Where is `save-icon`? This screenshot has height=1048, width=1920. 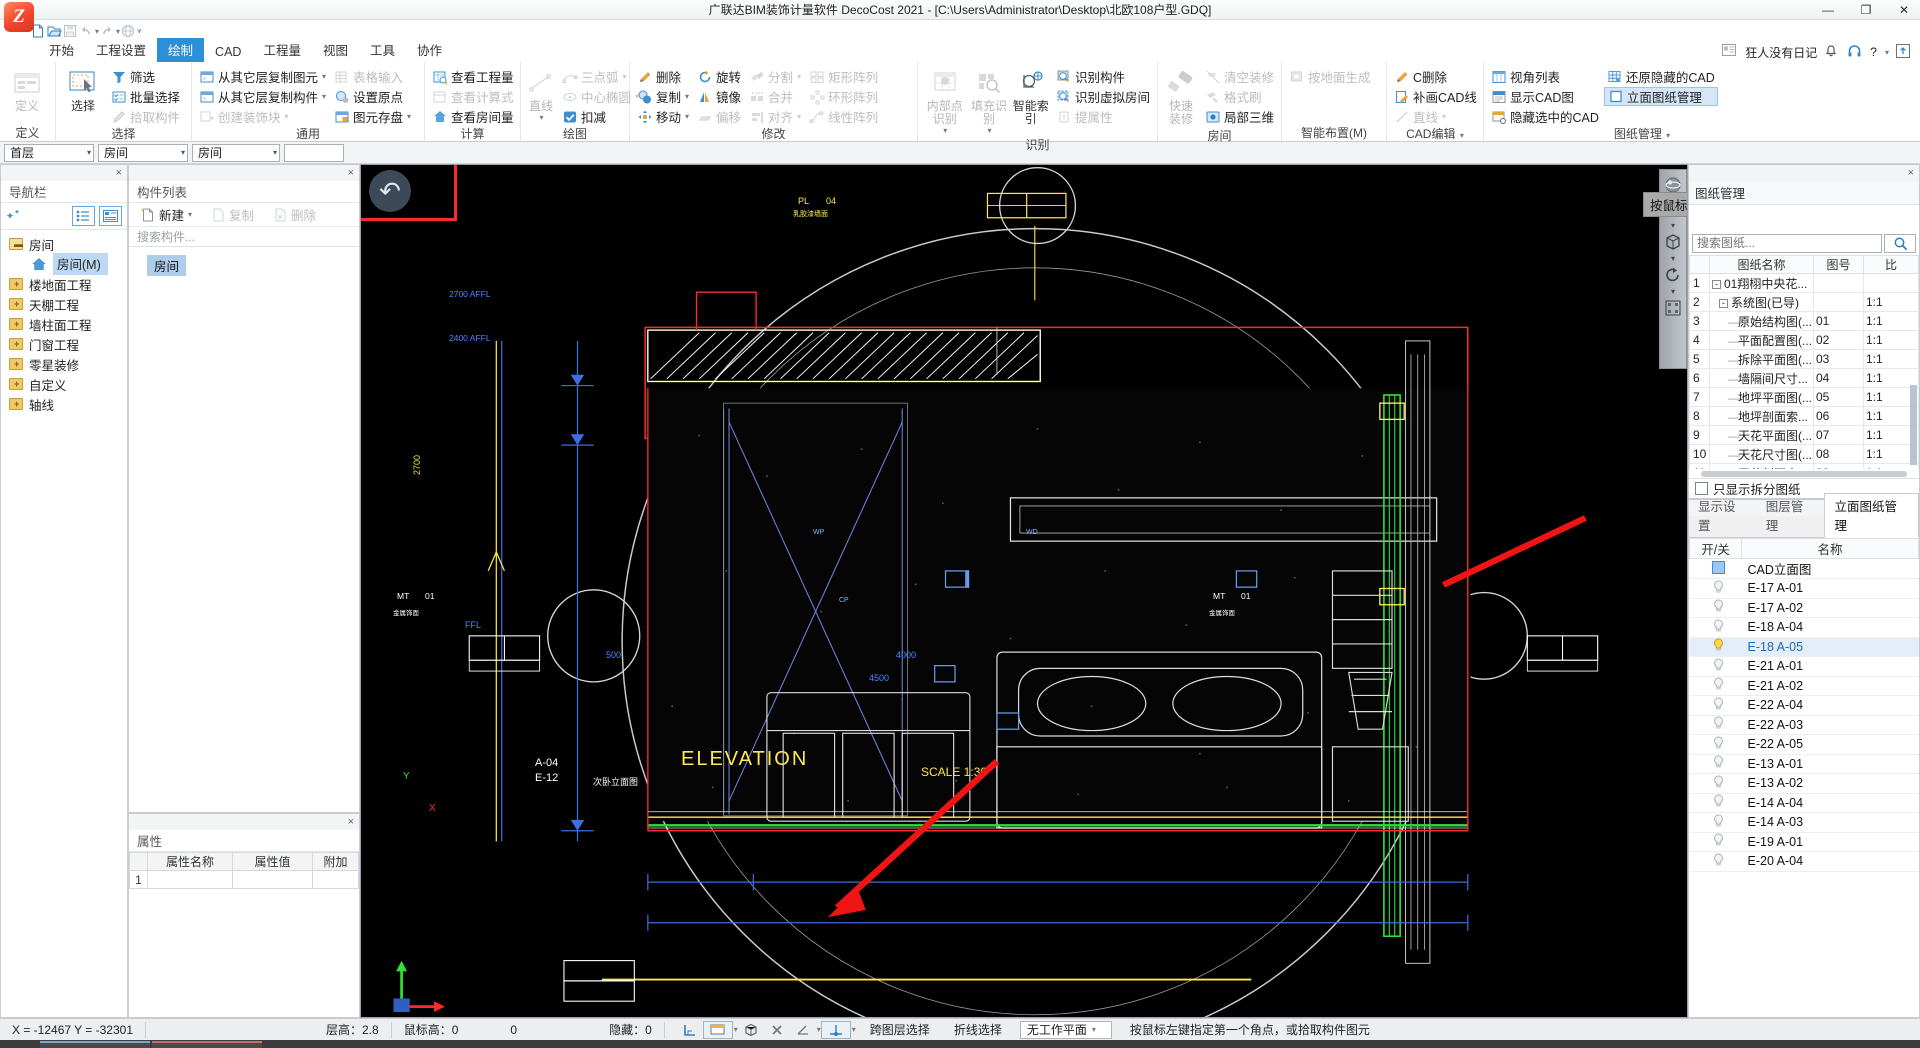 save-icon is located at coordinates (70, 31).